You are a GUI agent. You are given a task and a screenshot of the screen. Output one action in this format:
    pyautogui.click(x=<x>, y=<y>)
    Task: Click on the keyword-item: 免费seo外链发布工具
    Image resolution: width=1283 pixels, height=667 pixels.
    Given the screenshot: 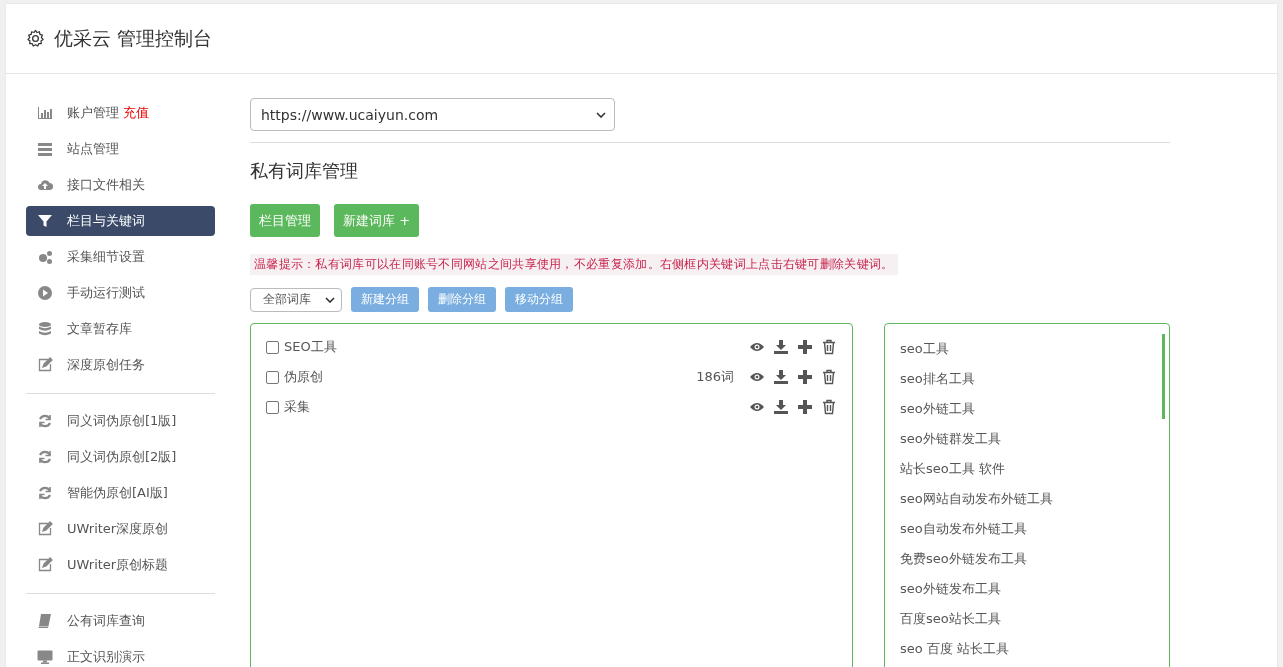 What is the action you would take?
    pyautogui.click(x=963, y=559)
    